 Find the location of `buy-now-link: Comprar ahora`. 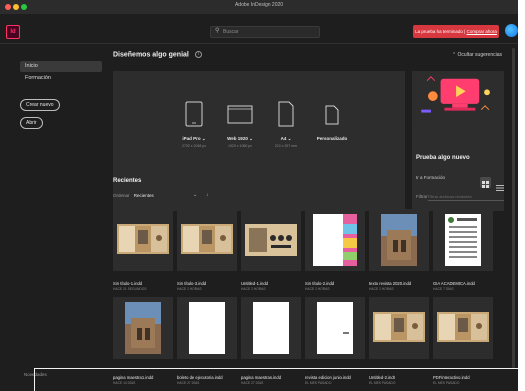

buy-now-link: Comprar ahora is located at coordinates (482, 31).